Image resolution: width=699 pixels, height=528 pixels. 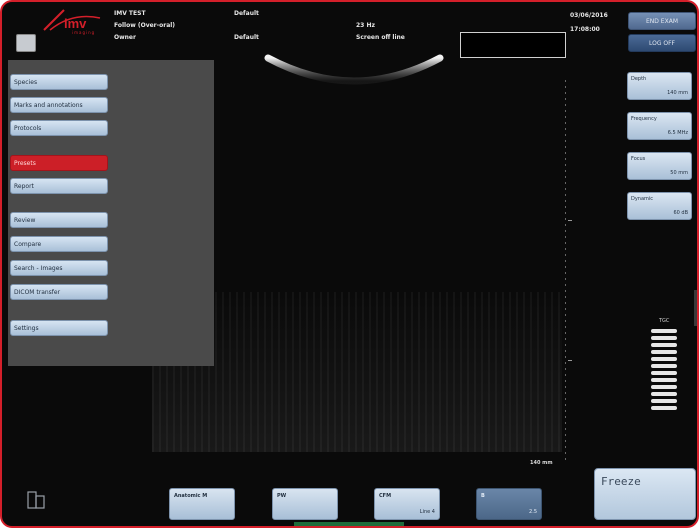 I want to click on depth-label: Depth, so click(x=639, y=79).